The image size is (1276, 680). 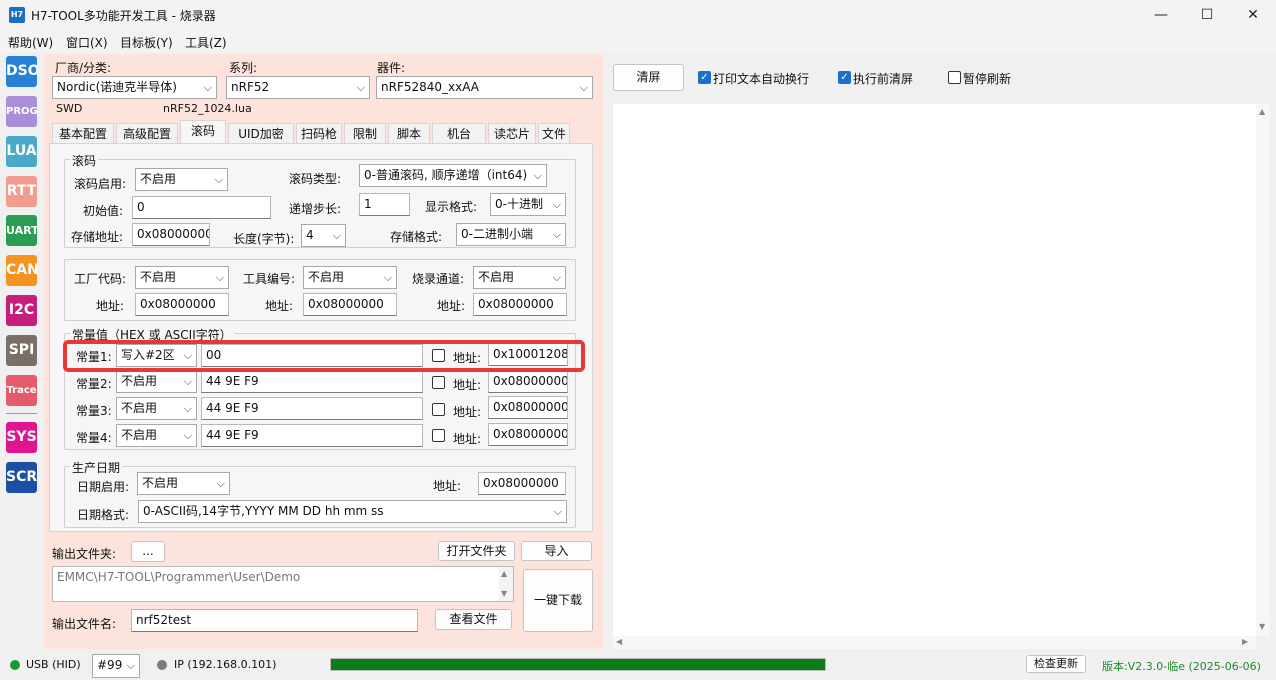 What do you see at coordinates (558, 600) in the screenshot?
I see `one-key-download-button: 一键下载` at bounding box center [558, 600].